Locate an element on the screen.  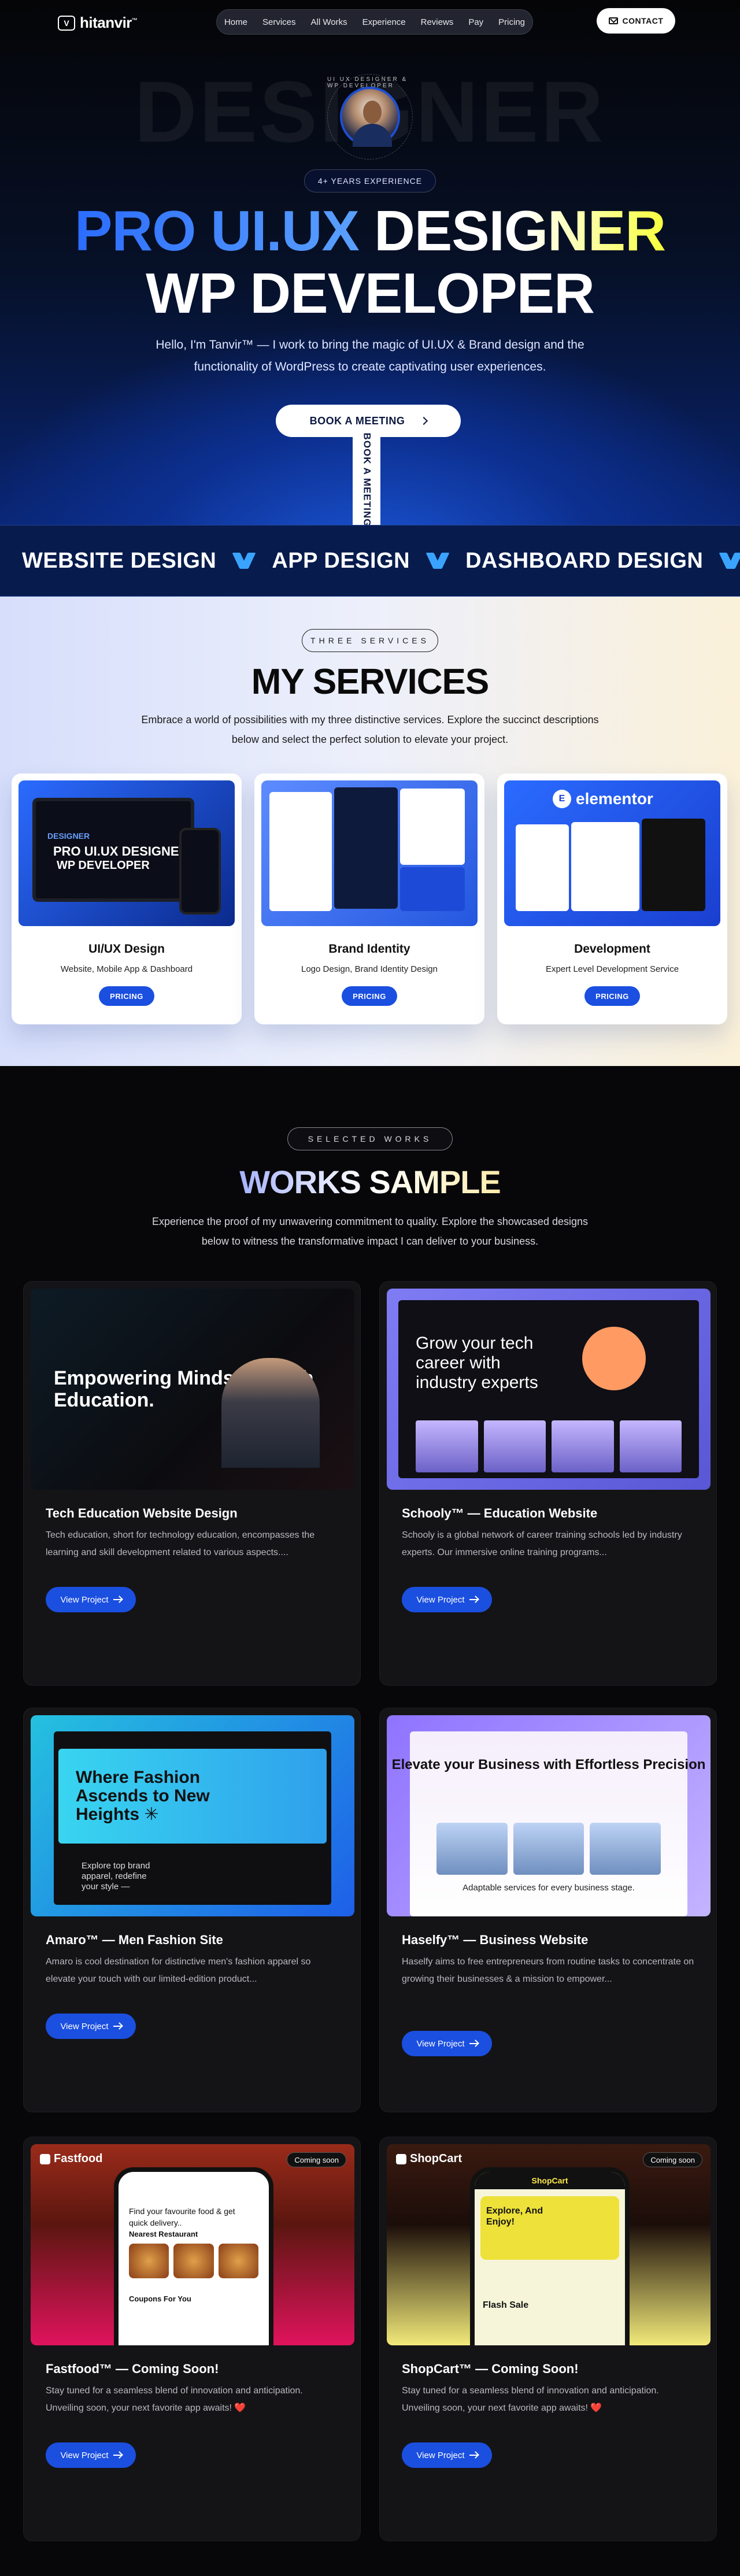
service-thumb-uiux: DESIGNER PRO UI.UX DESIGNER WP DEVELOPER is located at coordinates (127, 853).